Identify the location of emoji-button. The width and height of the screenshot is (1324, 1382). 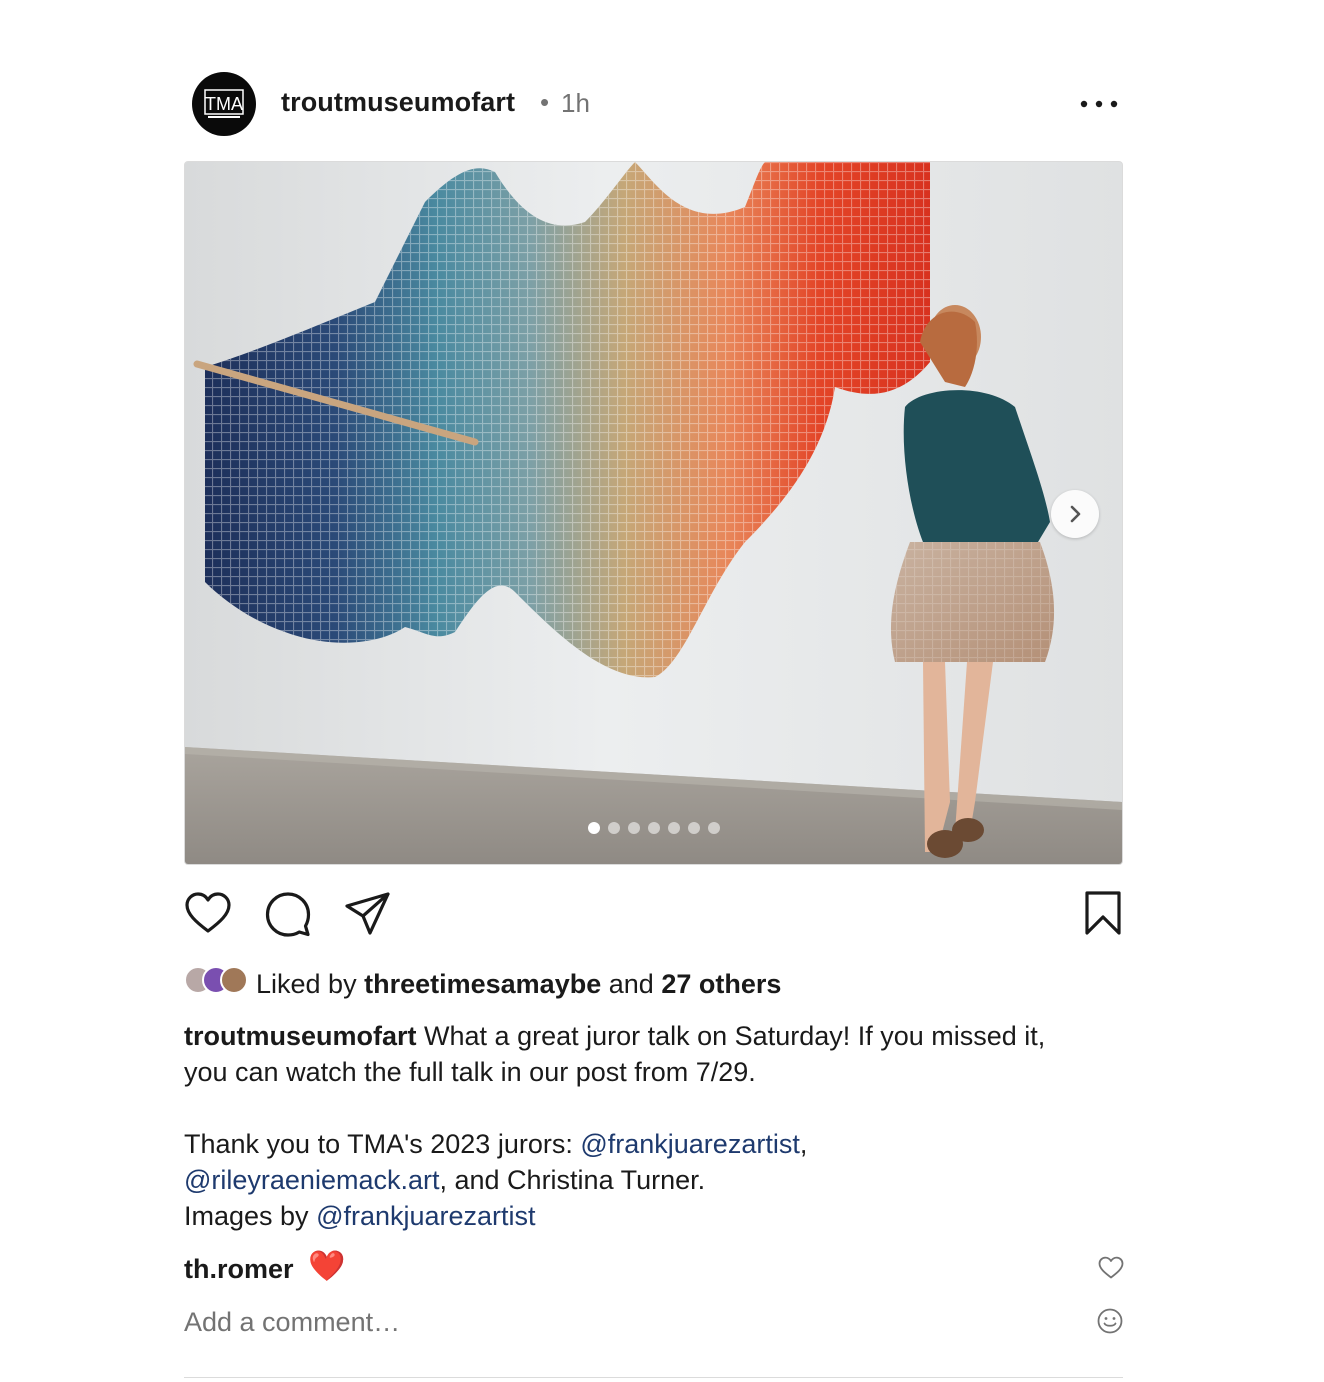
(1110, 1321).